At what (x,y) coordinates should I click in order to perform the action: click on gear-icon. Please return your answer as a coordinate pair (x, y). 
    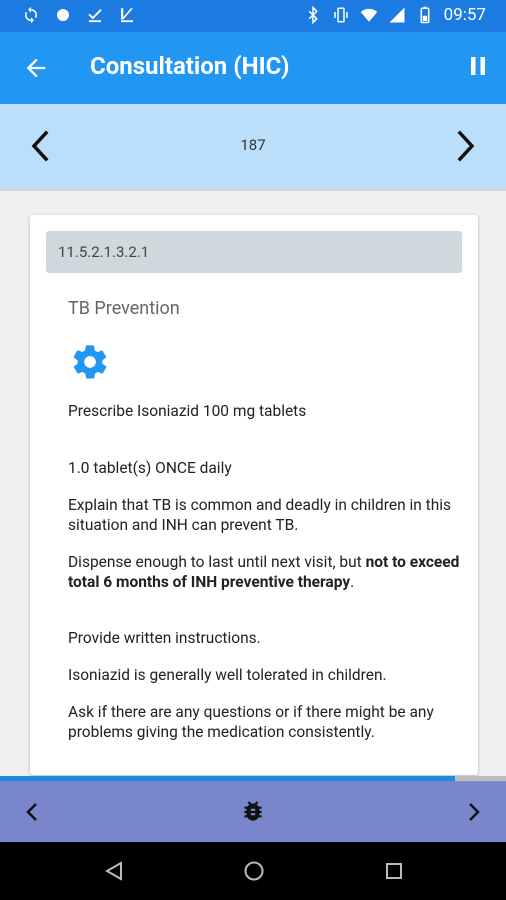
    Looking at the image, I should click on (90, 362).